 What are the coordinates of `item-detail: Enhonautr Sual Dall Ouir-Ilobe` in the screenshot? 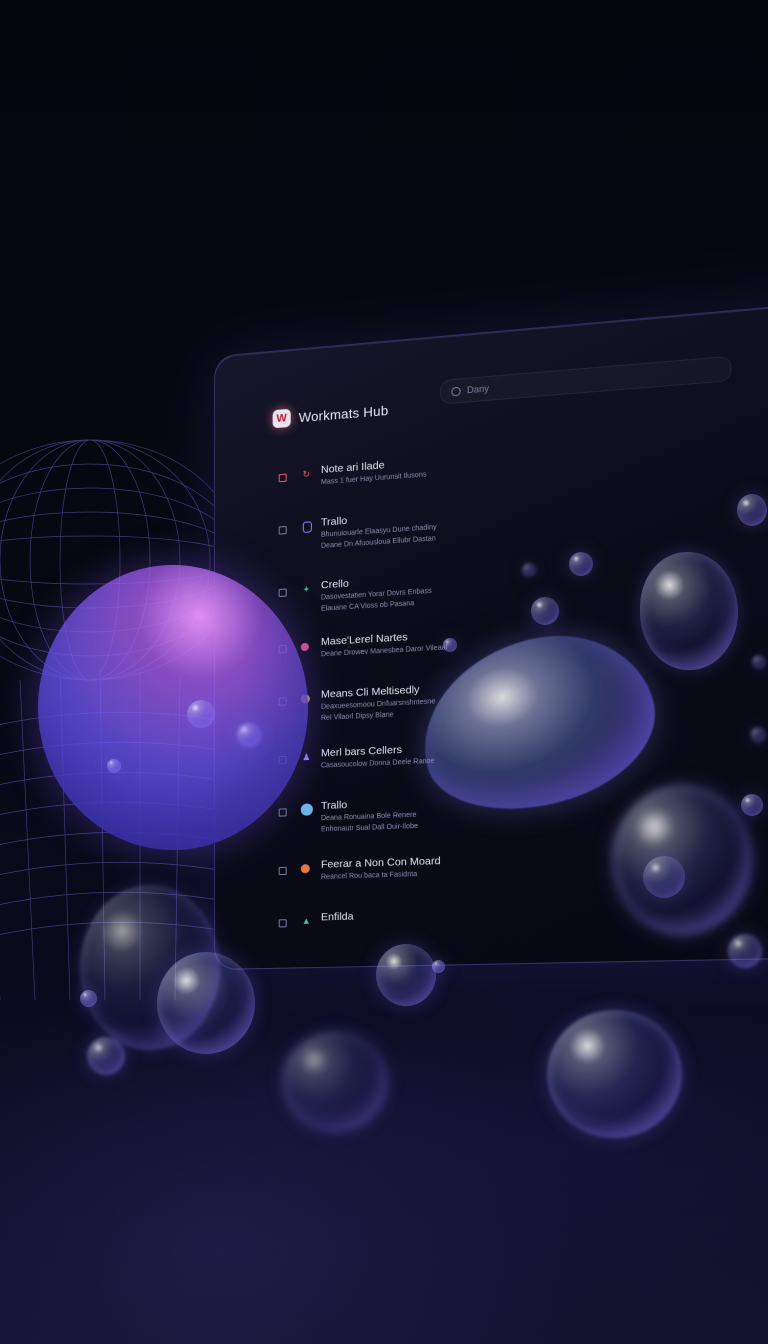 It's located at (369, 828).